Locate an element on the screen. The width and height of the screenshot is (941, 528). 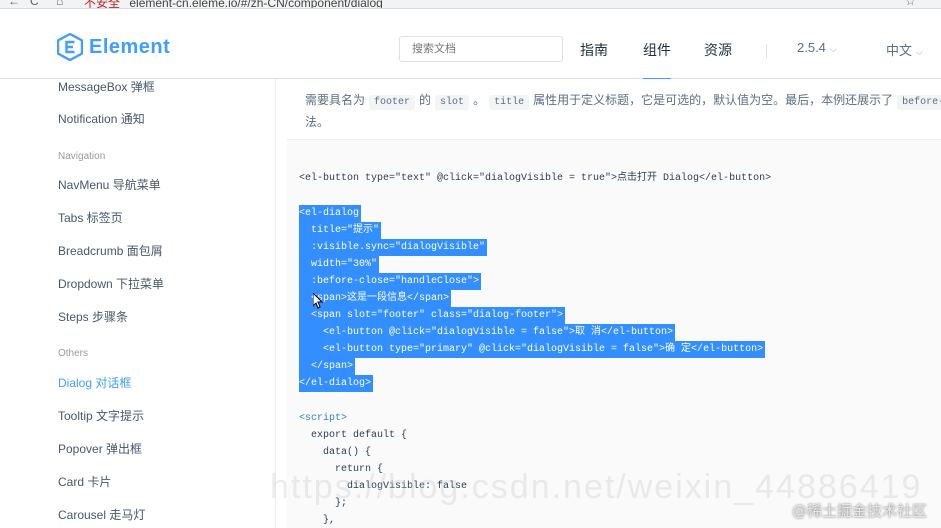
mouse-cursor-icon is located at coordinates (318, 301).